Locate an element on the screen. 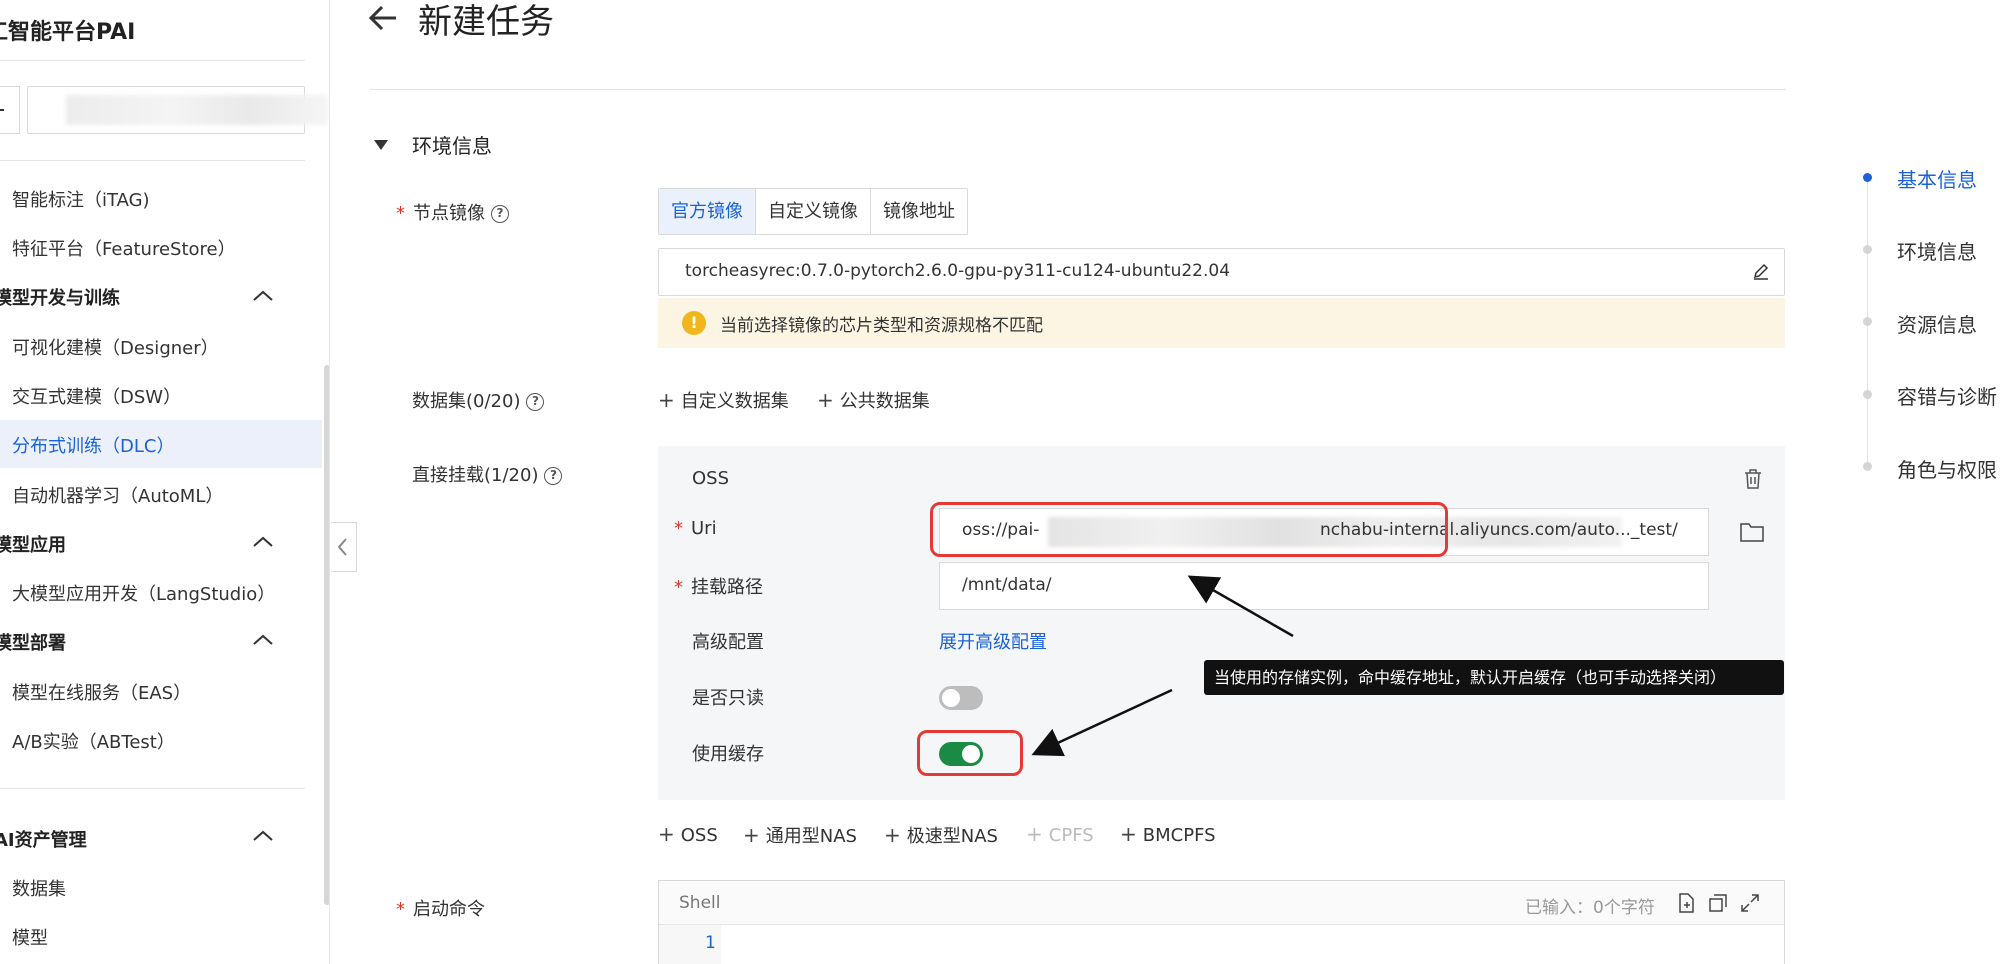 This screenshot has height=964, width=2011. sidebar-group-ai-assets: AI资产管理 is located at coordinates (43, 839).